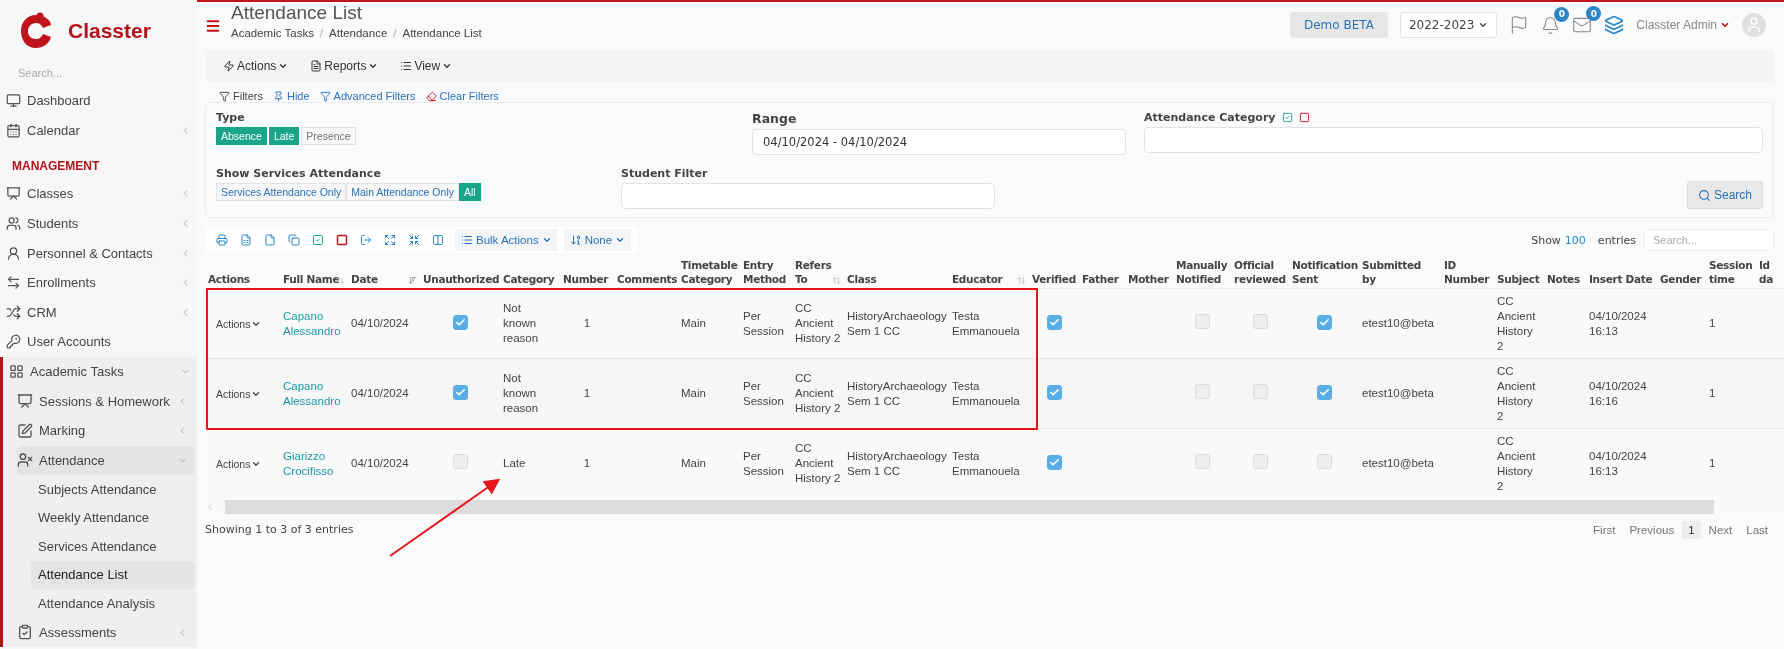 The width and height of the screenshot is (1784, 649). What do you see at coordinates (1582, 25) in the screenshot?
I see `mail-icon` at bounding box center [1582, 25].